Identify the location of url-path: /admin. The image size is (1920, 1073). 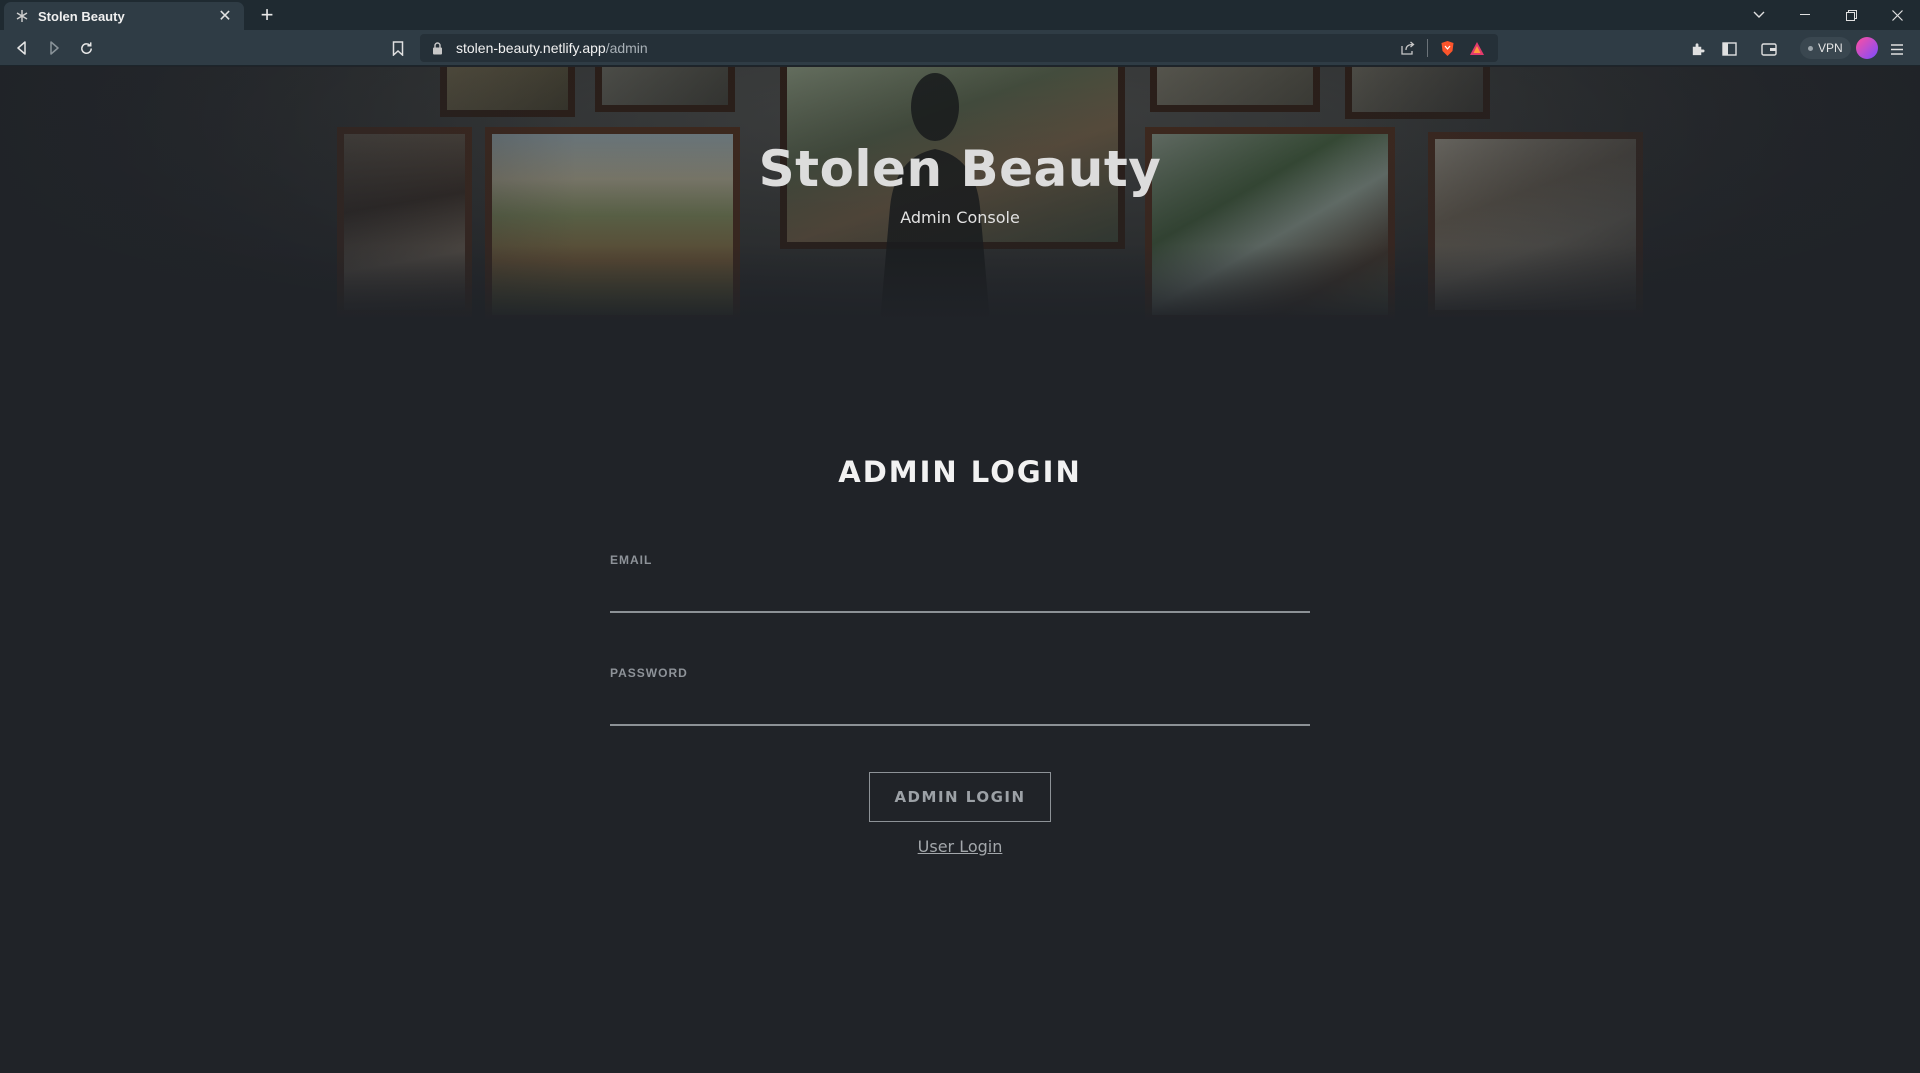
(626, 48).